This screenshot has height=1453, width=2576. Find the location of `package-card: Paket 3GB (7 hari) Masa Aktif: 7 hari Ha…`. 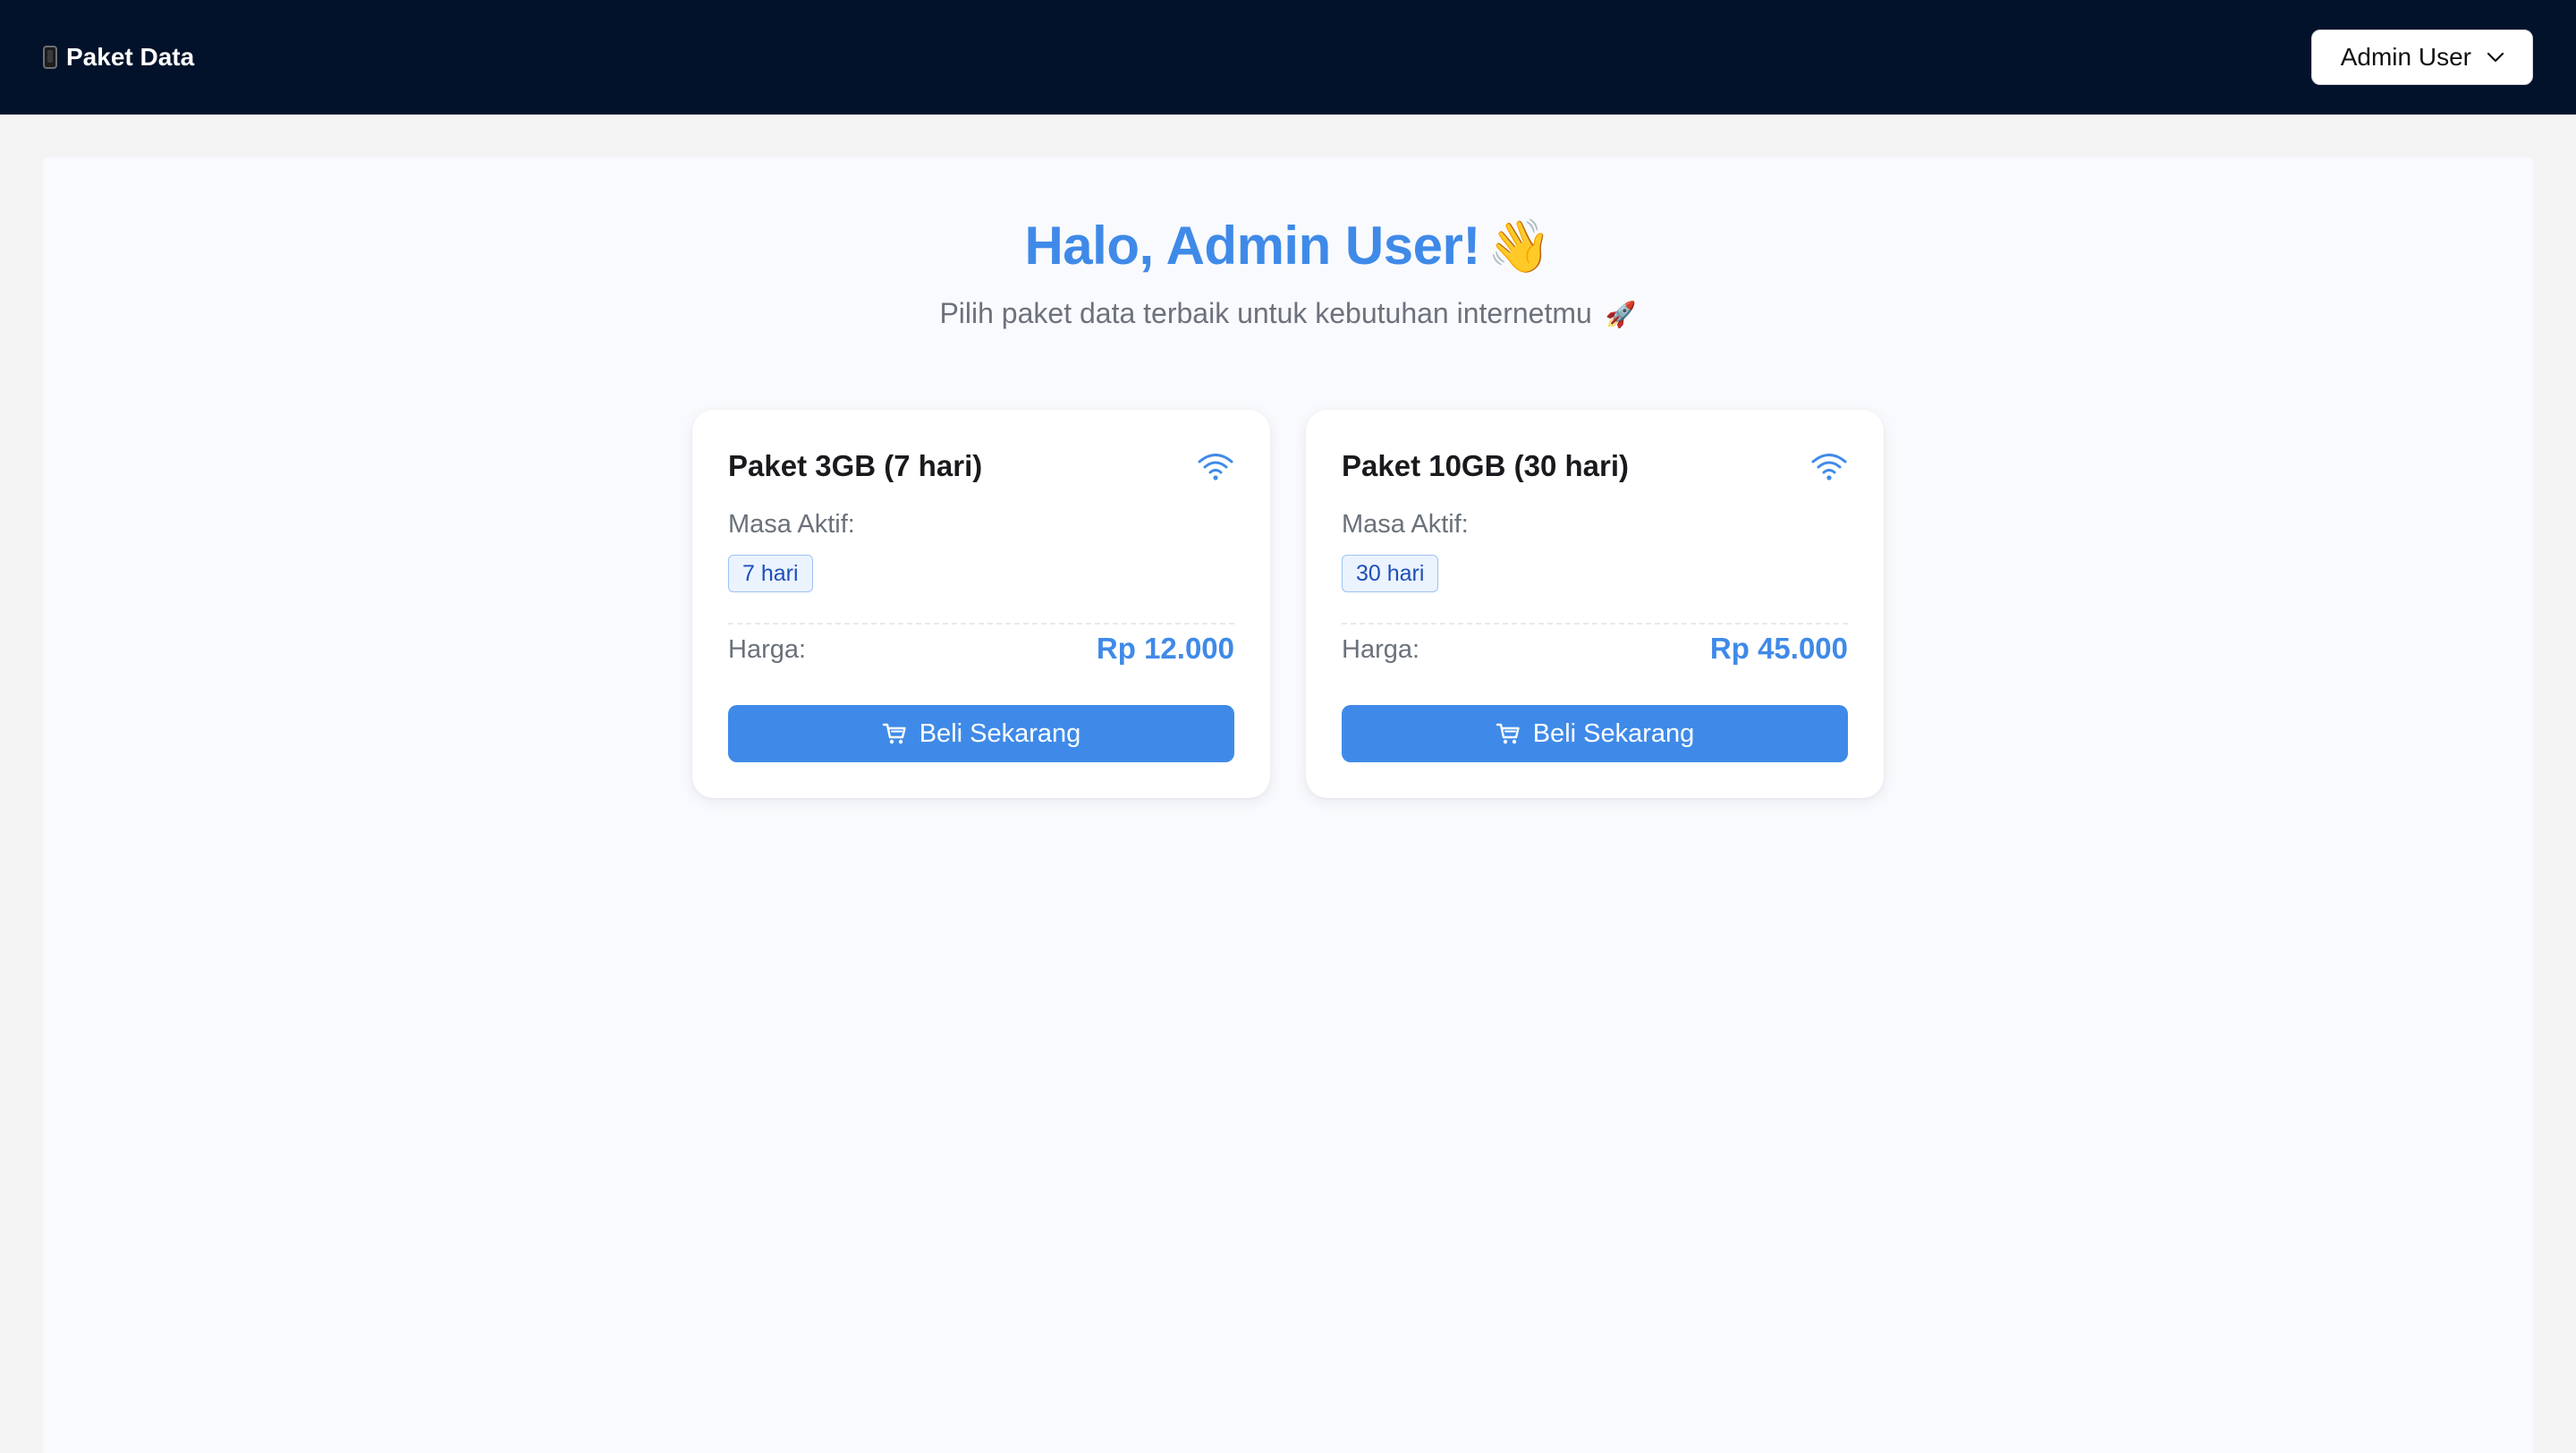

package-card: Paket 3GB (7 hari) Masa Aktif: 7 hari Ha… is located at coordinates (981, 604).